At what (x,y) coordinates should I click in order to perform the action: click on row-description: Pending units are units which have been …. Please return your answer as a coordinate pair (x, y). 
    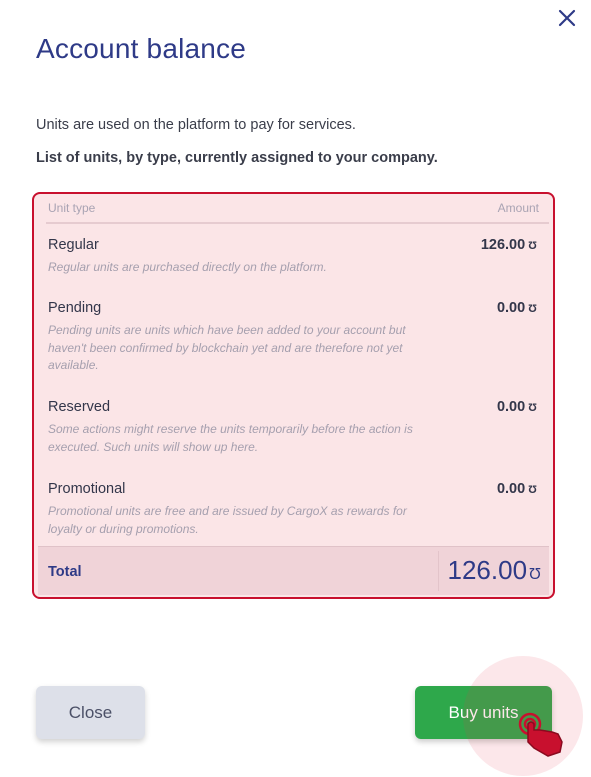
    Looking at the image, I should click on (227, 347).